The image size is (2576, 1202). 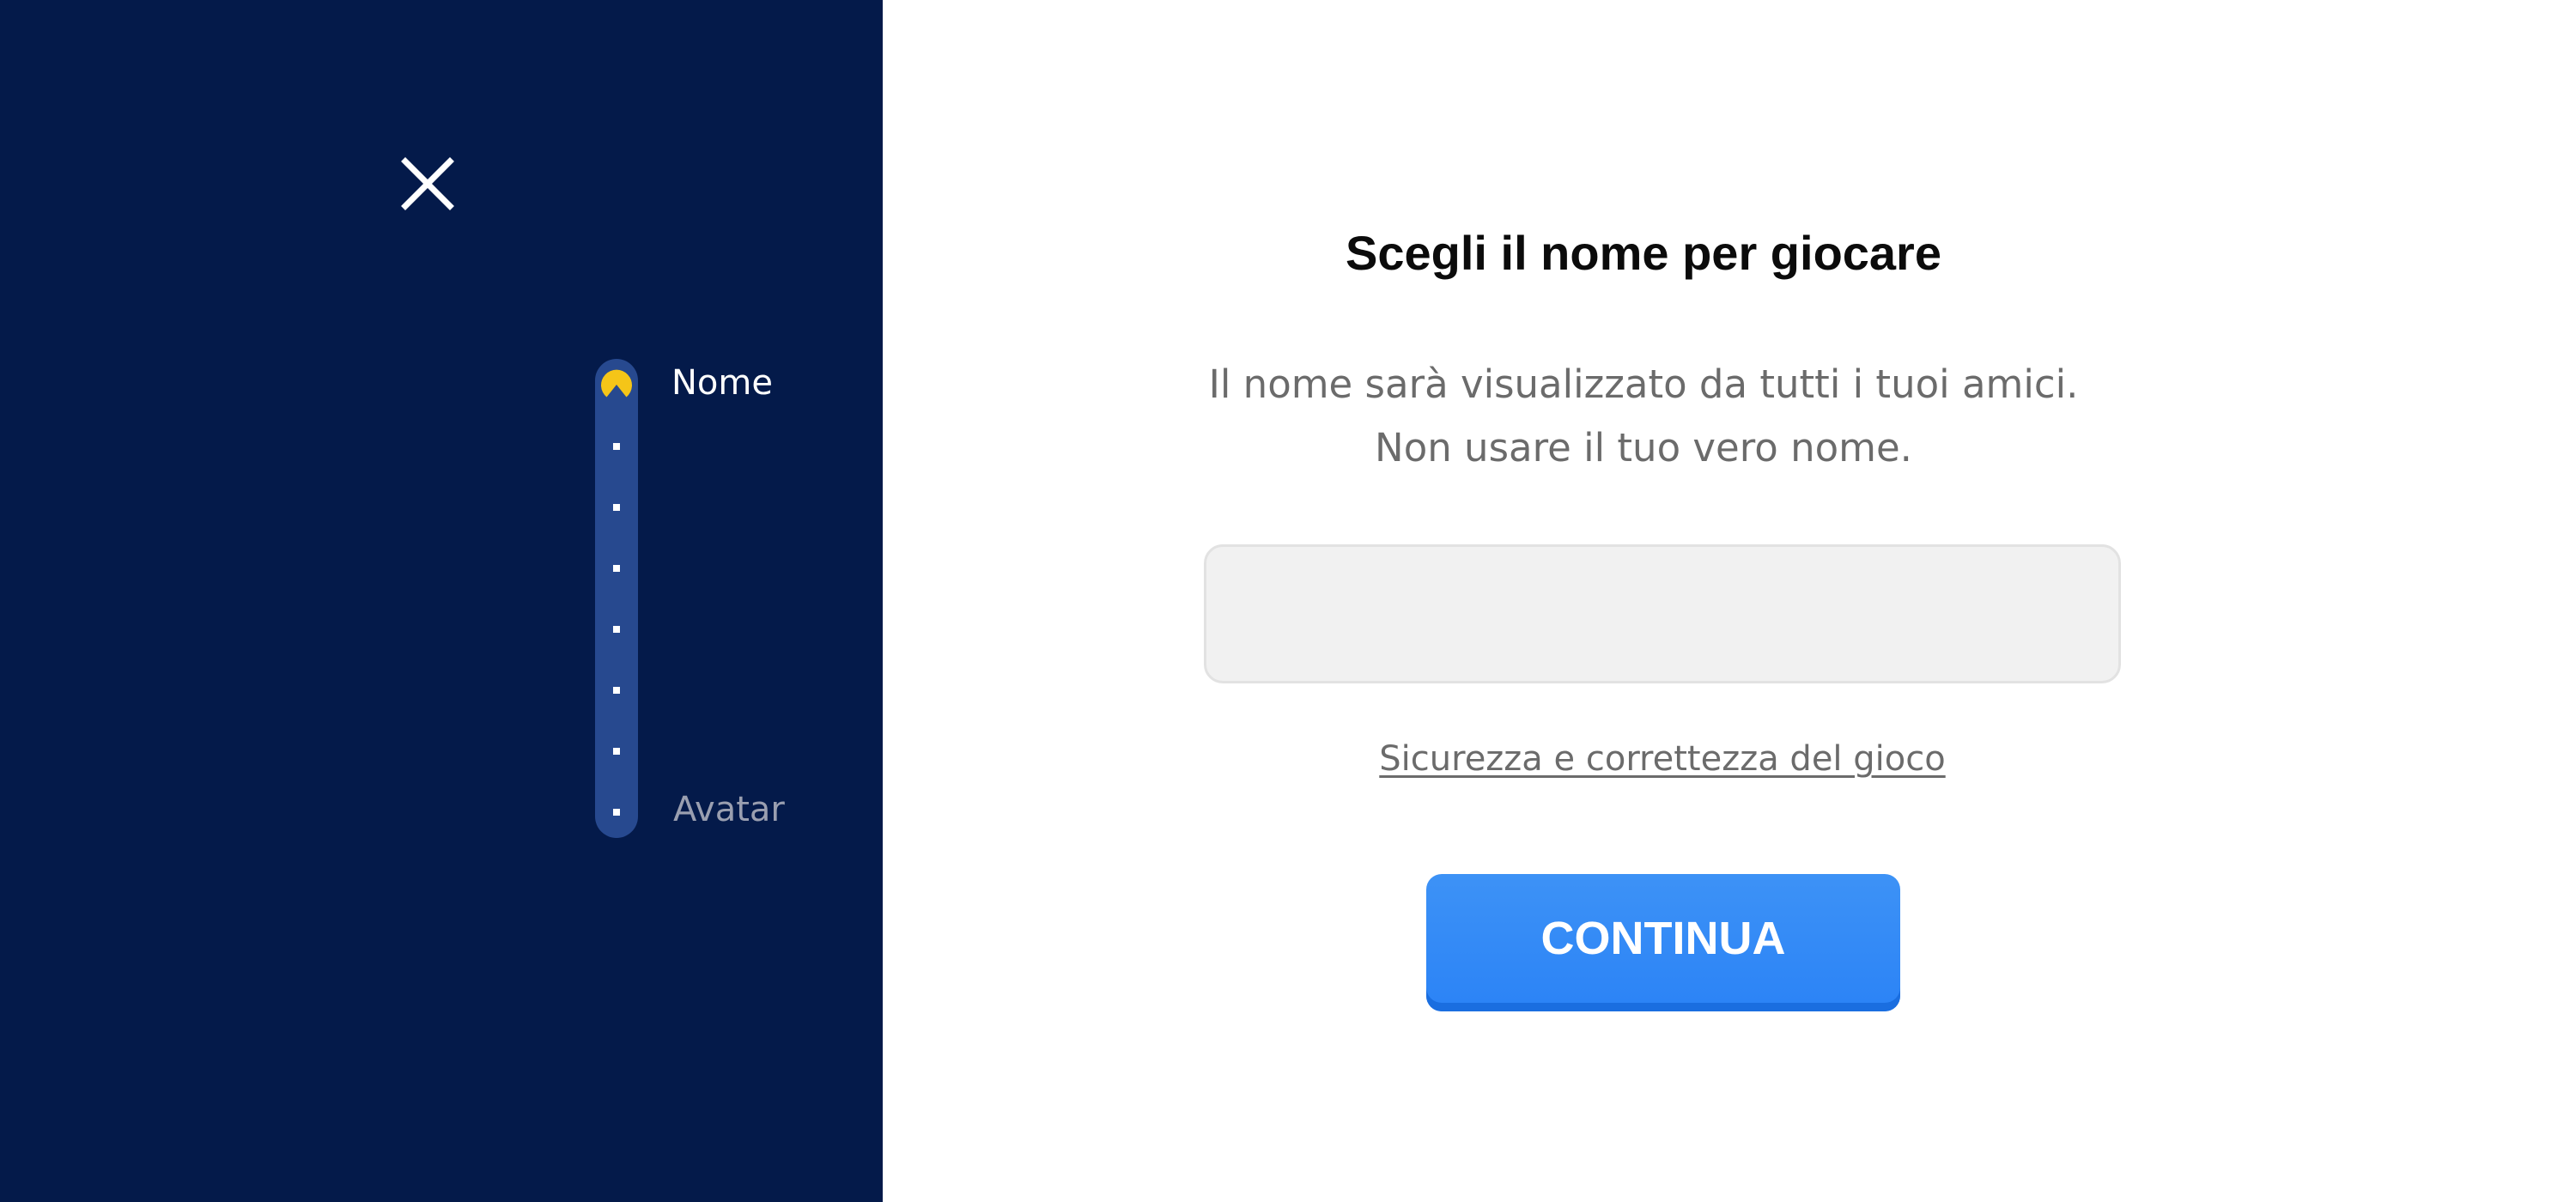 What do you see at coordinates (1643, 253) in the screenshot?
I see `page-title: Scegli il nome per giocare` at bounding box center [1643, 253].